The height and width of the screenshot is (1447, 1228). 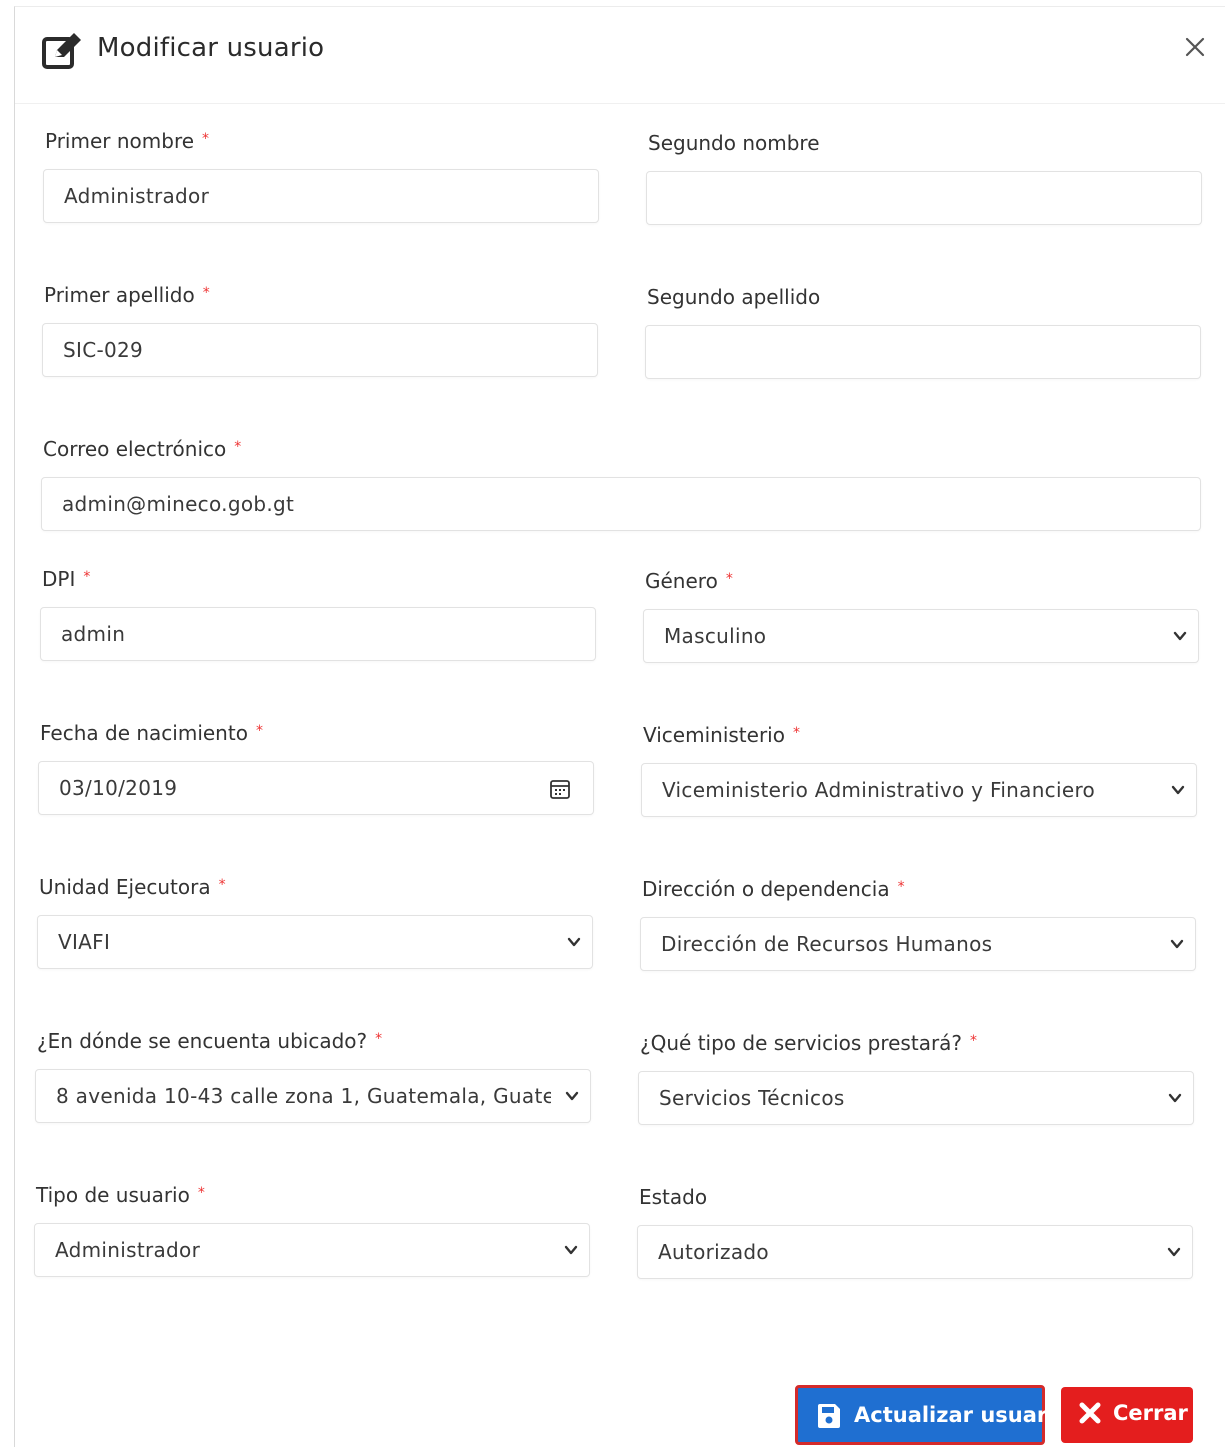 I want to click on fecha-nacimiento-input: 03/10/2019, so click(x=316, y=788).